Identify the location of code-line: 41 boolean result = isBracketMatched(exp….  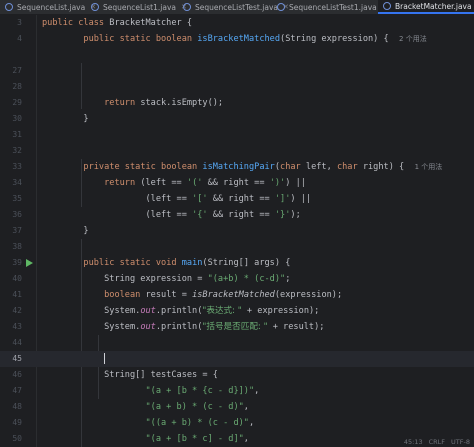
(237, 295).